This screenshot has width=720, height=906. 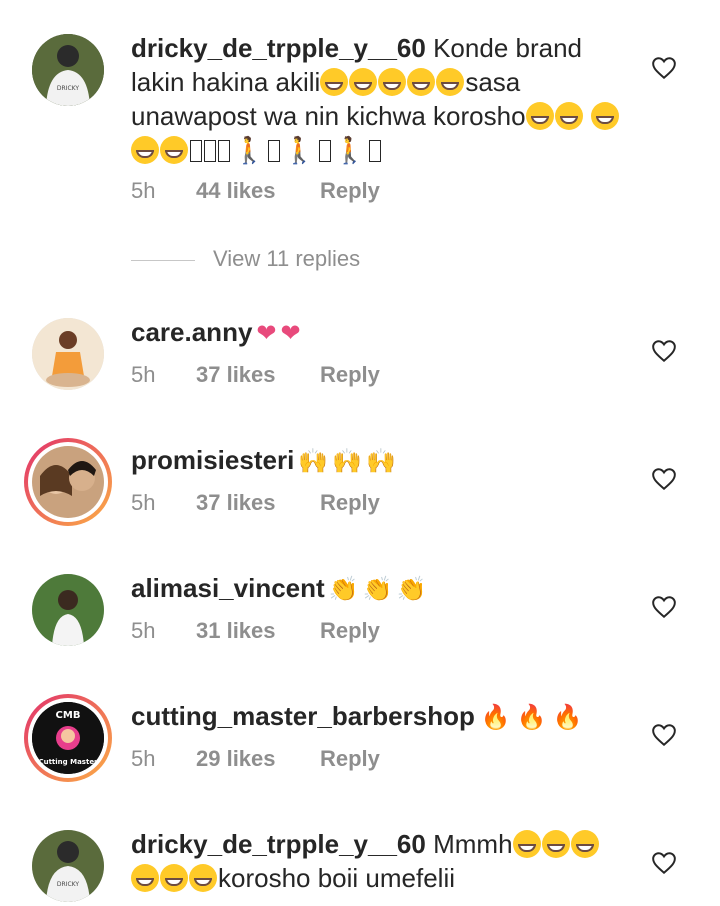 I want to click on comment-meta: 5h 44 likes Reply, so click(x=255, y=191).